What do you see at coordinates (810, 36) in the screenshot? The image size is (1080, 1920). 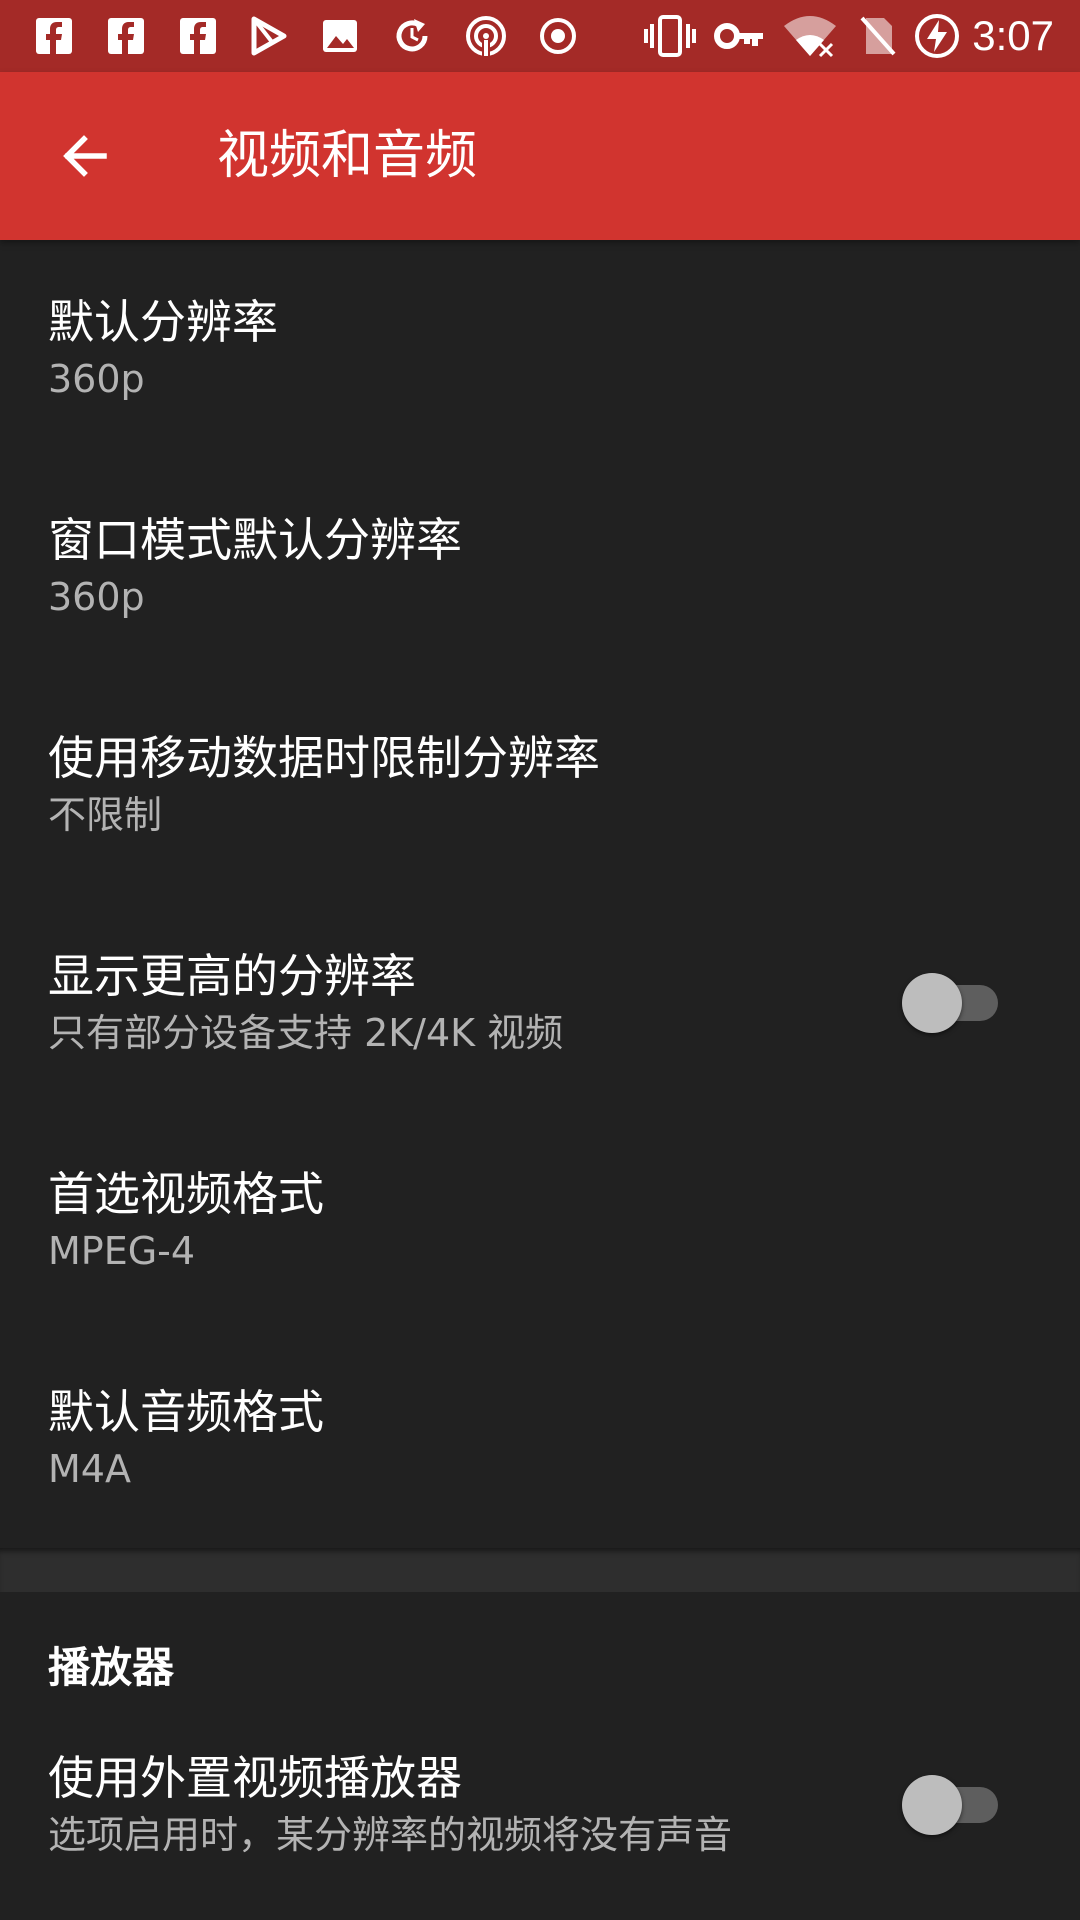 I see `wifi-off-icon` at bounding box center [810, 36].